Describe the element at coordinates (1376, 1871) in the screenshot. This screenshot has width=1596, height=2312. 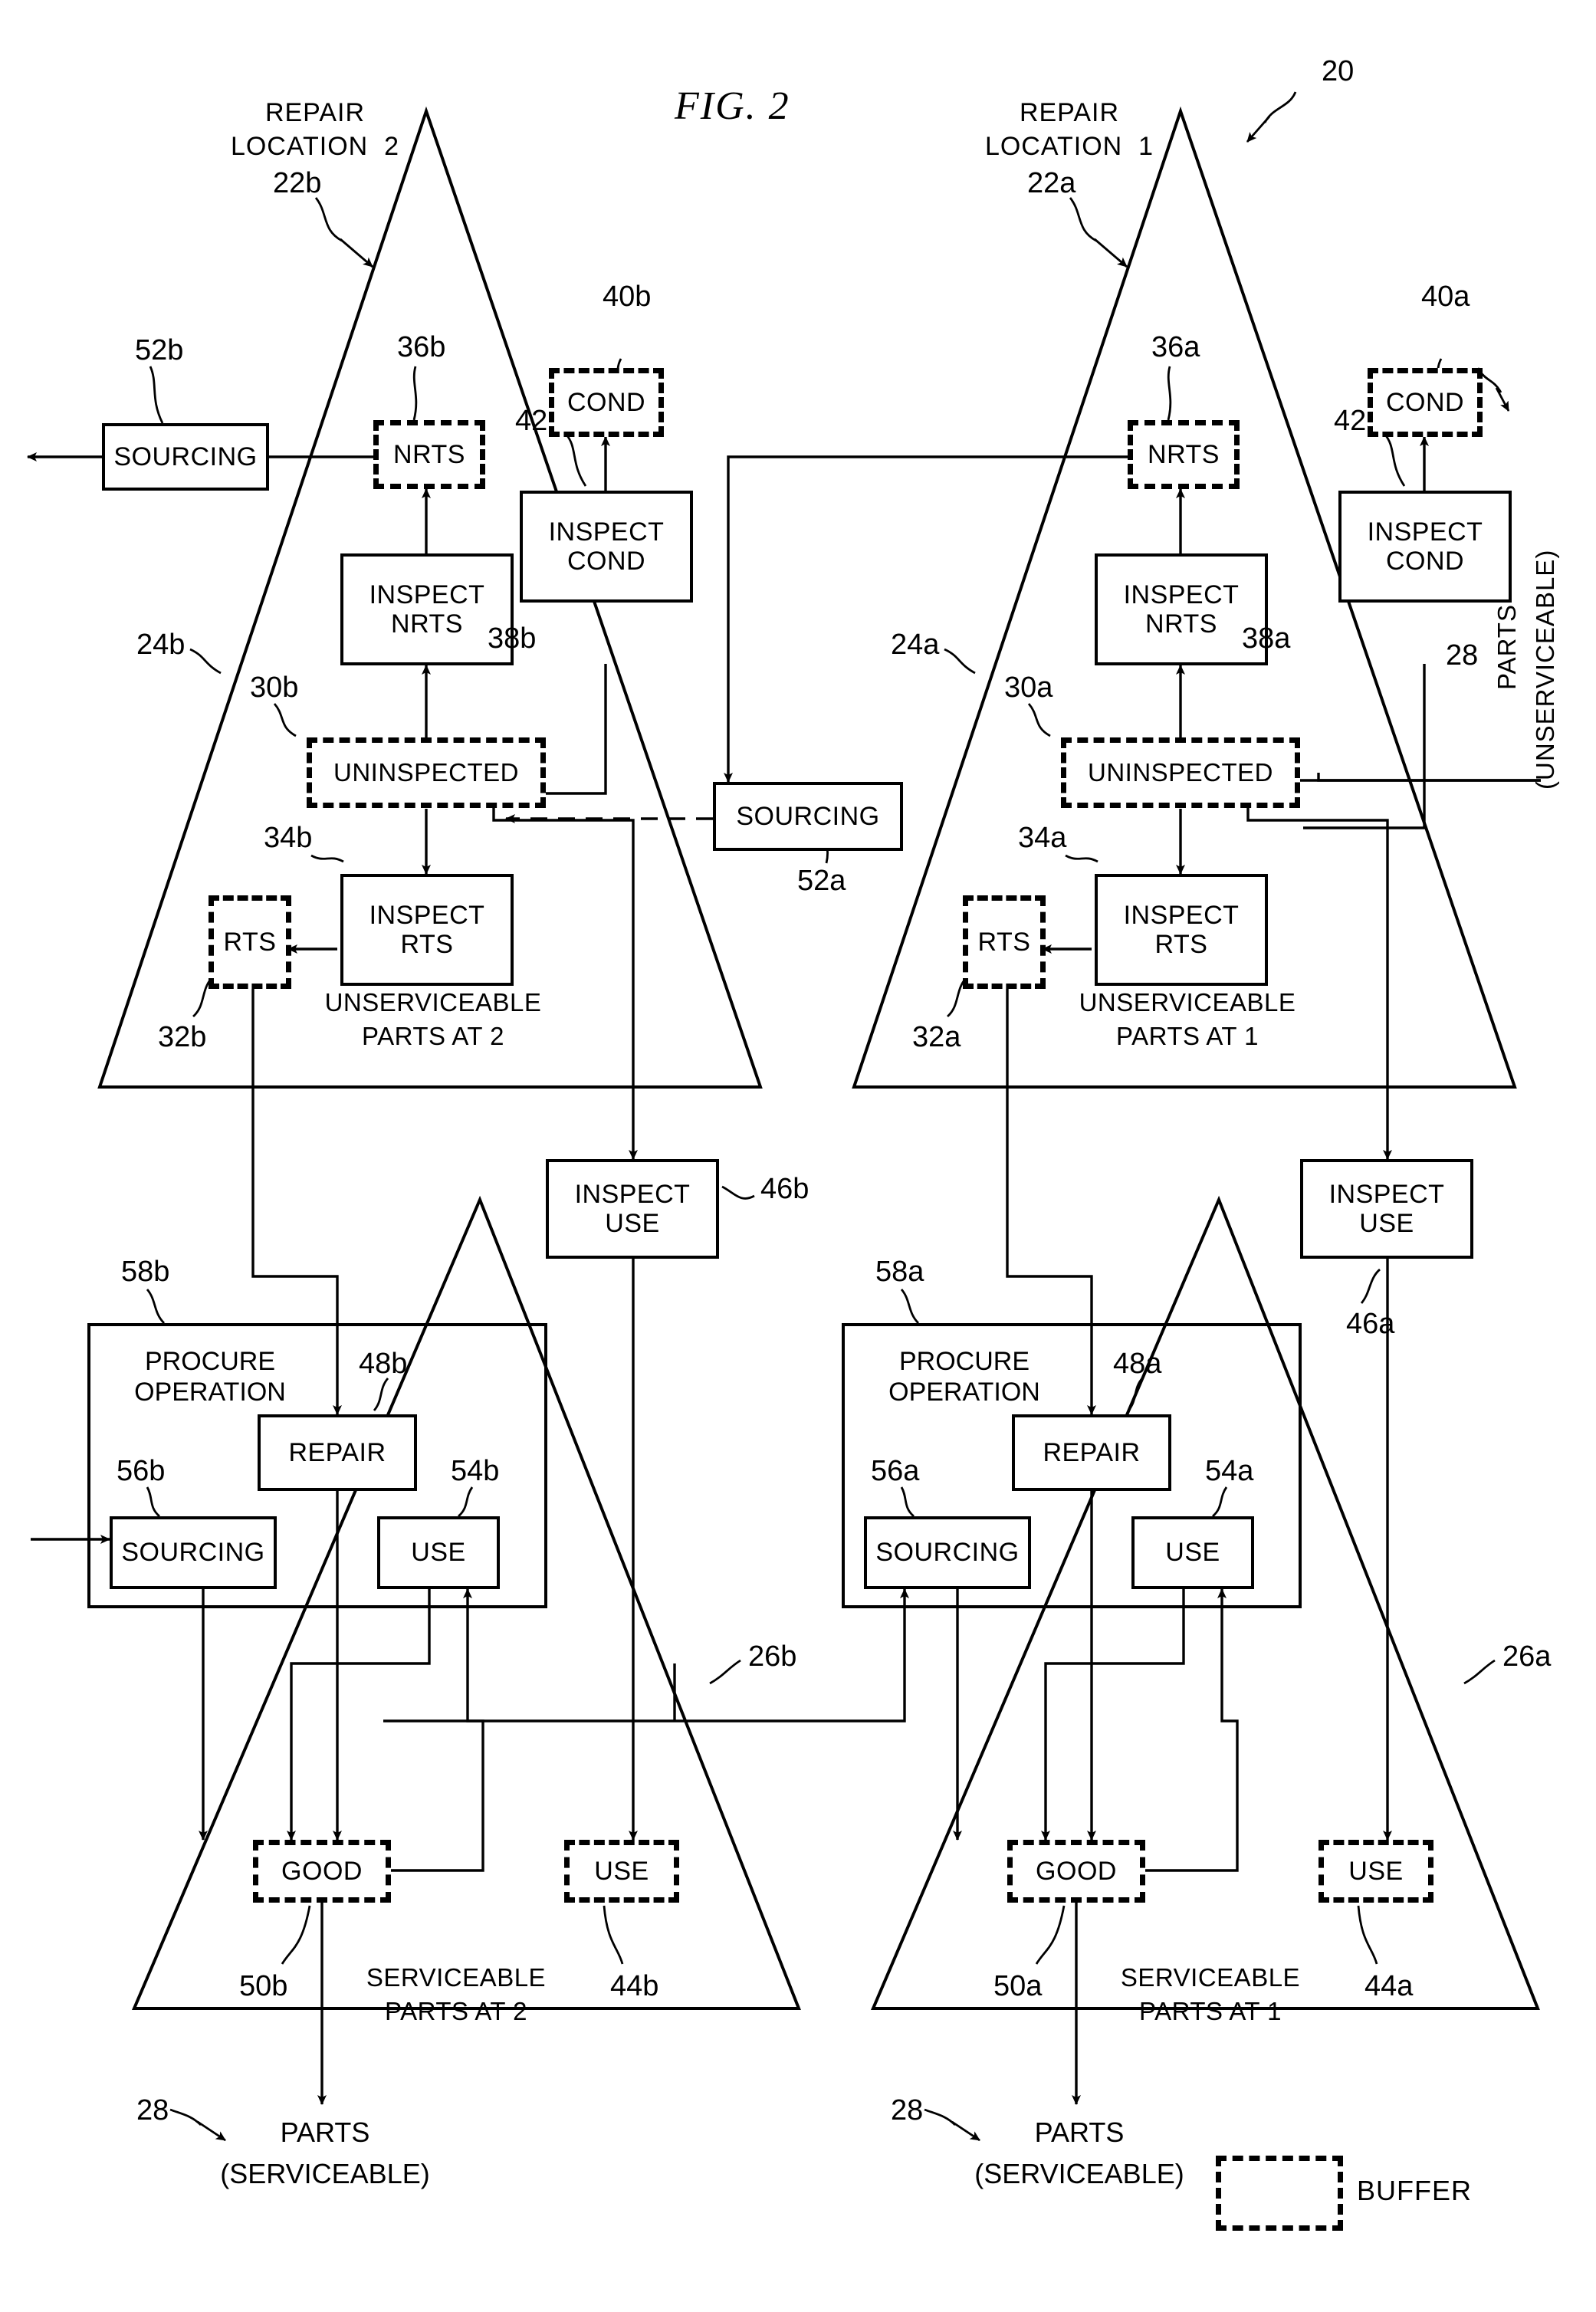
I see `use-buffer-label-44a: USE` at that location.